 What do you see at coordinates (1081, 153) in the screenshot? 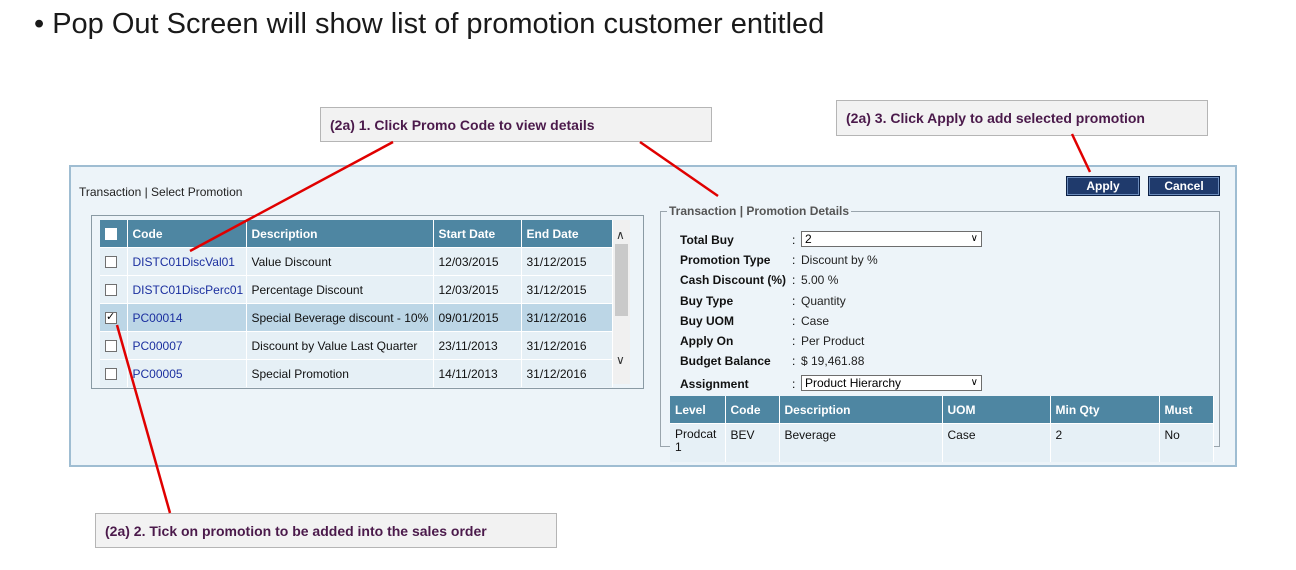
I see `pointer-line-apply` at bounding box center [1081, 153].